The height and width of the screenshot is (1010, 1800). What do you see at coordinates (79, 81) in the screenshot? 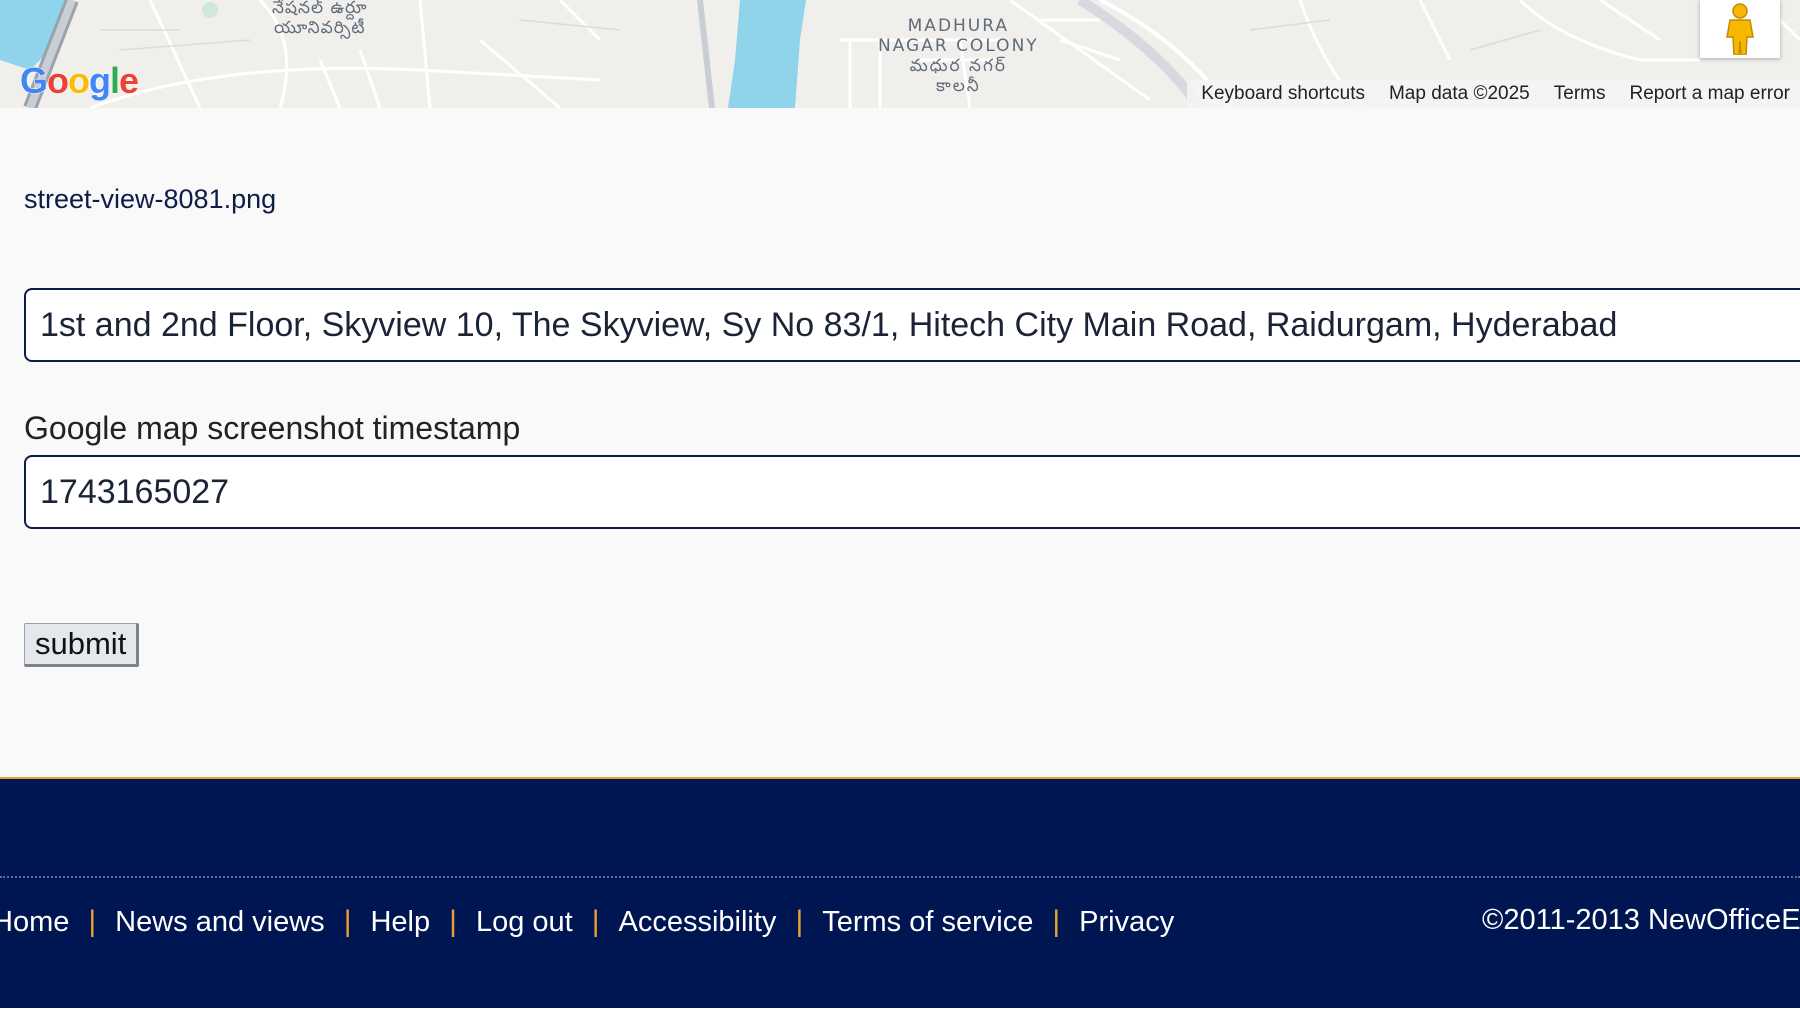
I see `google-logo: Google` at bounding box center [79, 81].